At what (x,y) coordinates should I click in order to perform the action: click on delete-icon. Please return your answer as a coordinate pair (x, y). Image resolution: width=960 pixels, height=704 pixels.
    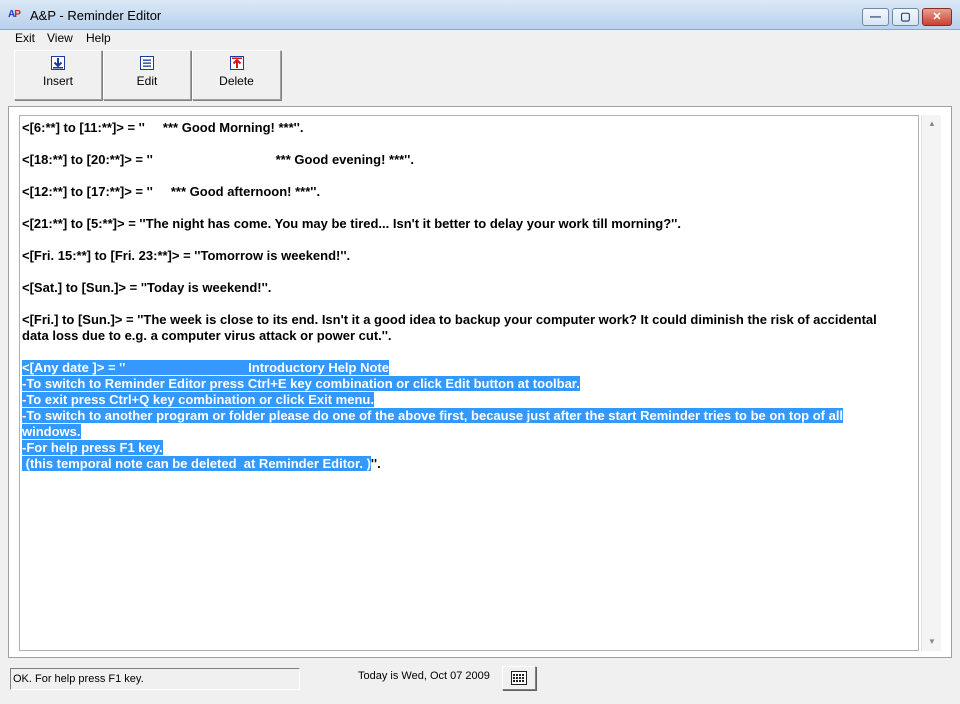
    Looking at the image, I should click on (236, 63).